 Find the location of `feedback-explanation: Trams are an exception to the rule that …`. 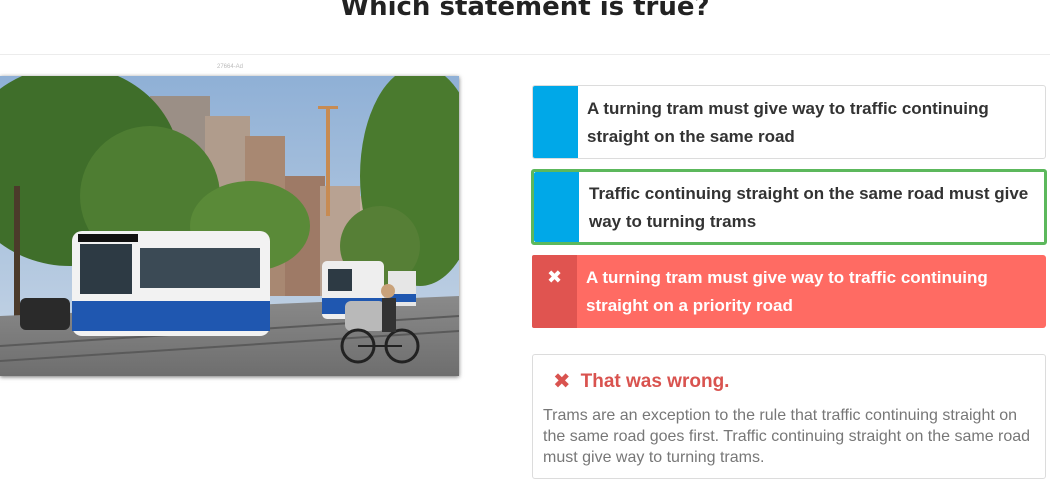

feedback-explanation: Trams are an exception to the rule that … is located at coordinates (787, 436).